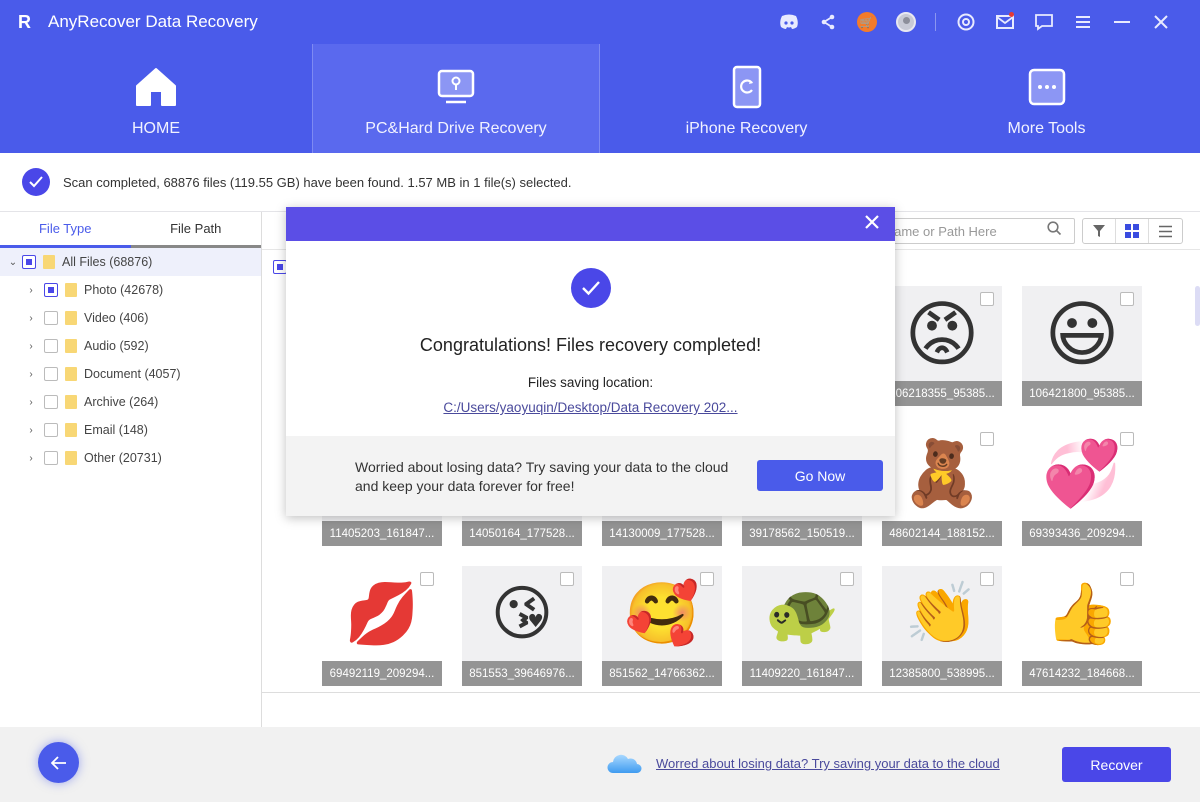 Image resolution: width=1200 pixels, height=802 pixels. I want to click on tree-item-email: › Email (148), so click(130, 430).